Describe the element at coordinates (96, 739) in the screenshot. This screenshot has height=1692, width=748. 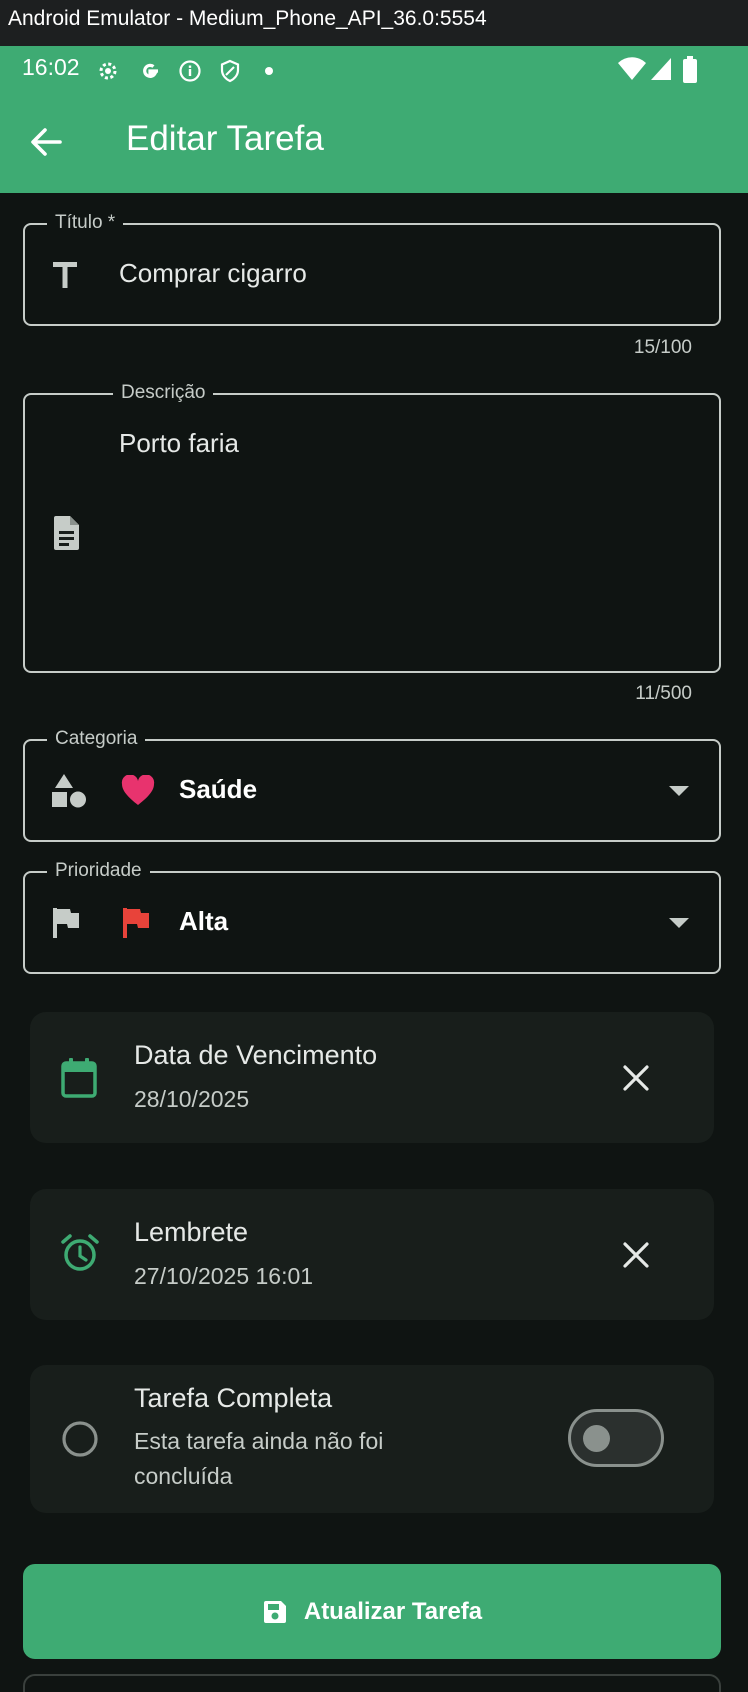
I see `category-field-label: Categoria` at that location.